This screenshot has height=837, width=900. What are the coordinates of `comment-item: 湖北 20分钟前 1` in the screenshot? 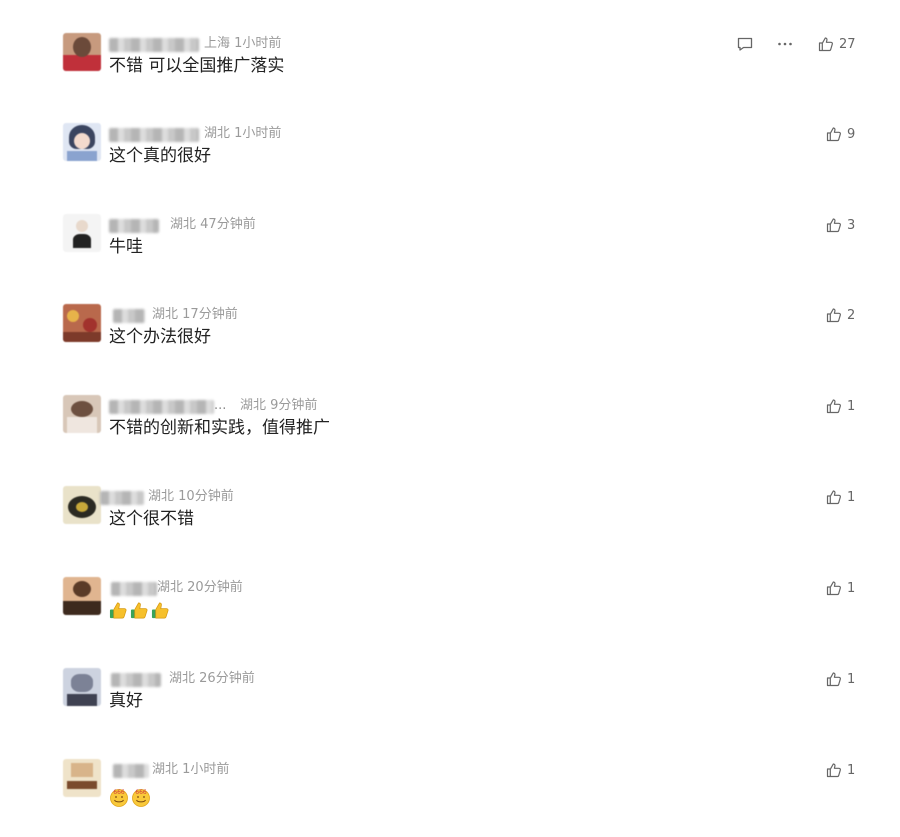 It's located at (450, 622).